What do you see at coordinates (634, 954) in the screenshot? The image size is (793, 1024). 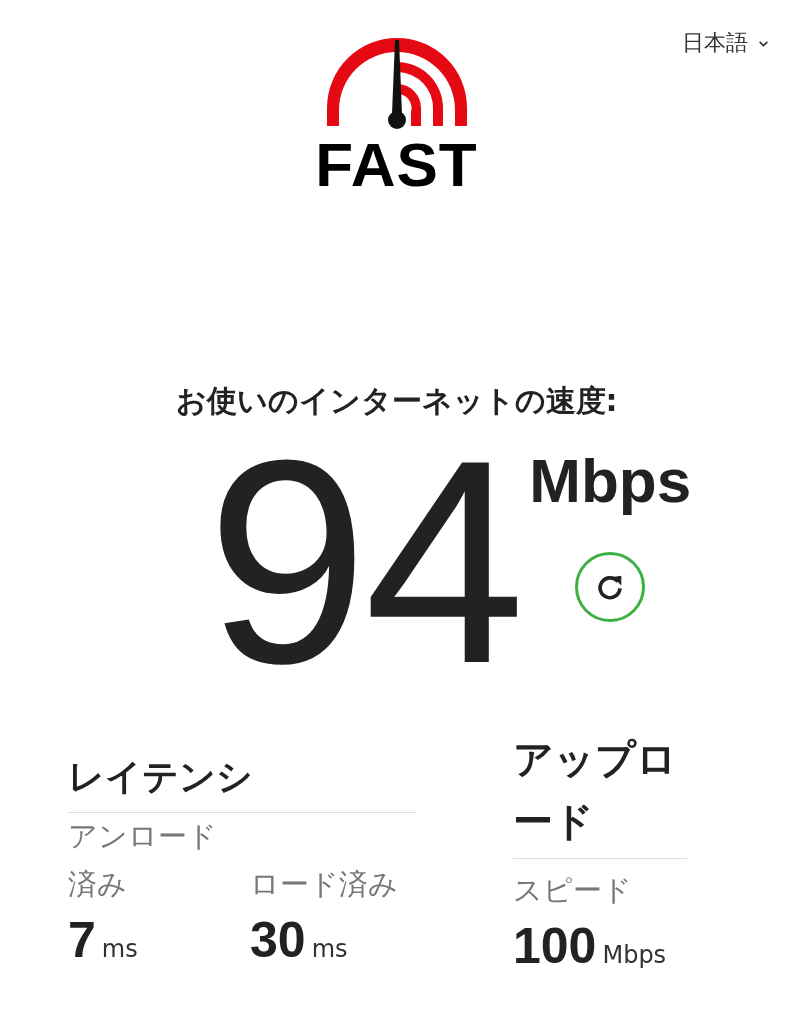 I see `metric-unit: Mbps` at bounding box center [634, 954].